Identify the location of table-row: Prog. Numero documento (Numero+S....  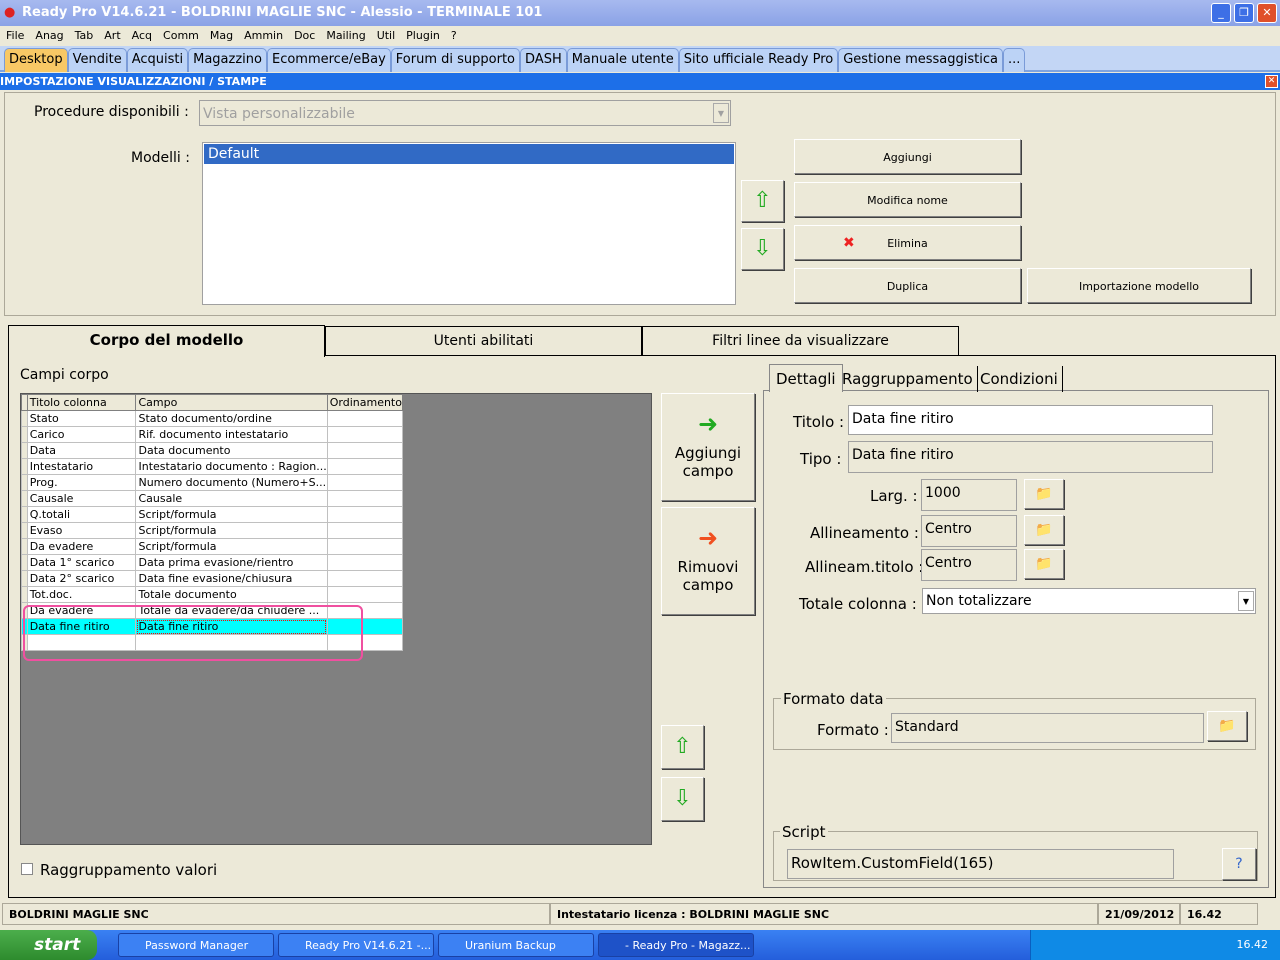
(212, 482).